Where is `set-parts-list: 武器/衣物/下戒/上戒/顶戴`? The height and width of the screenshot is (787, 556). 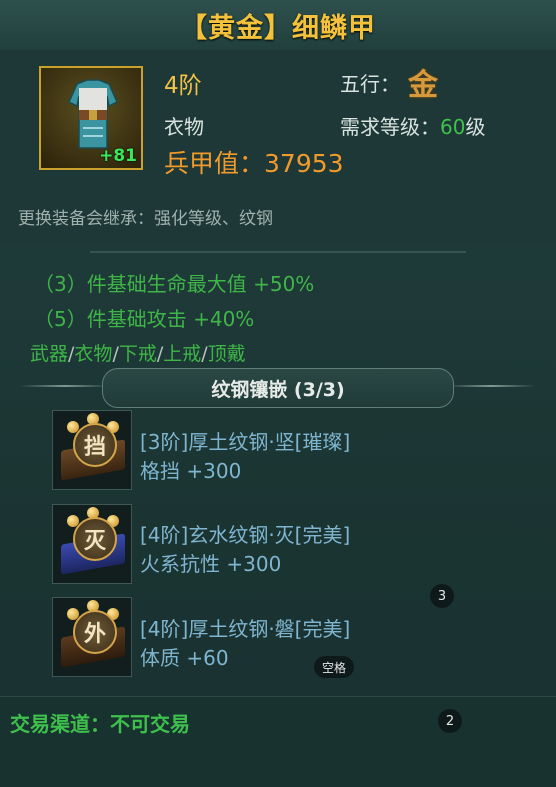 set-parts-list: 武器/衣物/下戒/上戒/顶戴 is located at coordinates (138, 352).